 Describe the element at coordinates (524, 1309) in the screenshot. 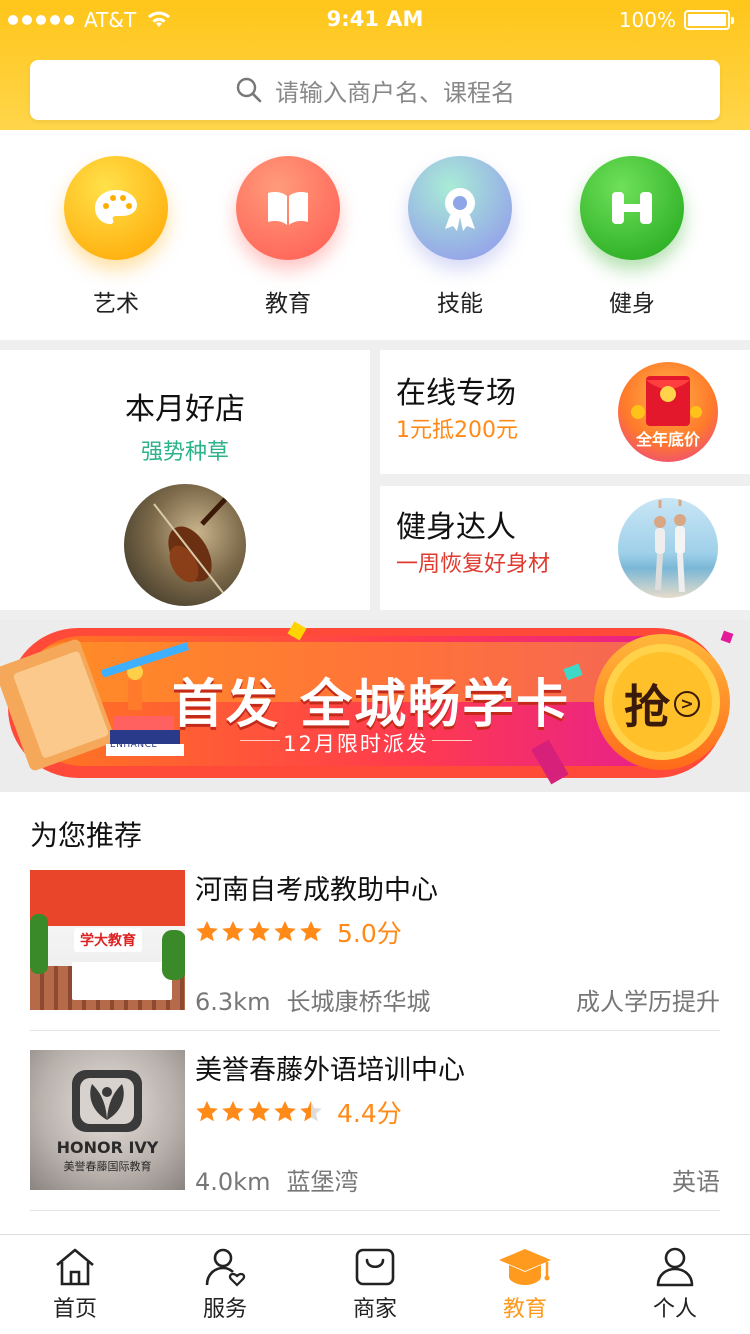

I see `tab-label: 教育` at that location.